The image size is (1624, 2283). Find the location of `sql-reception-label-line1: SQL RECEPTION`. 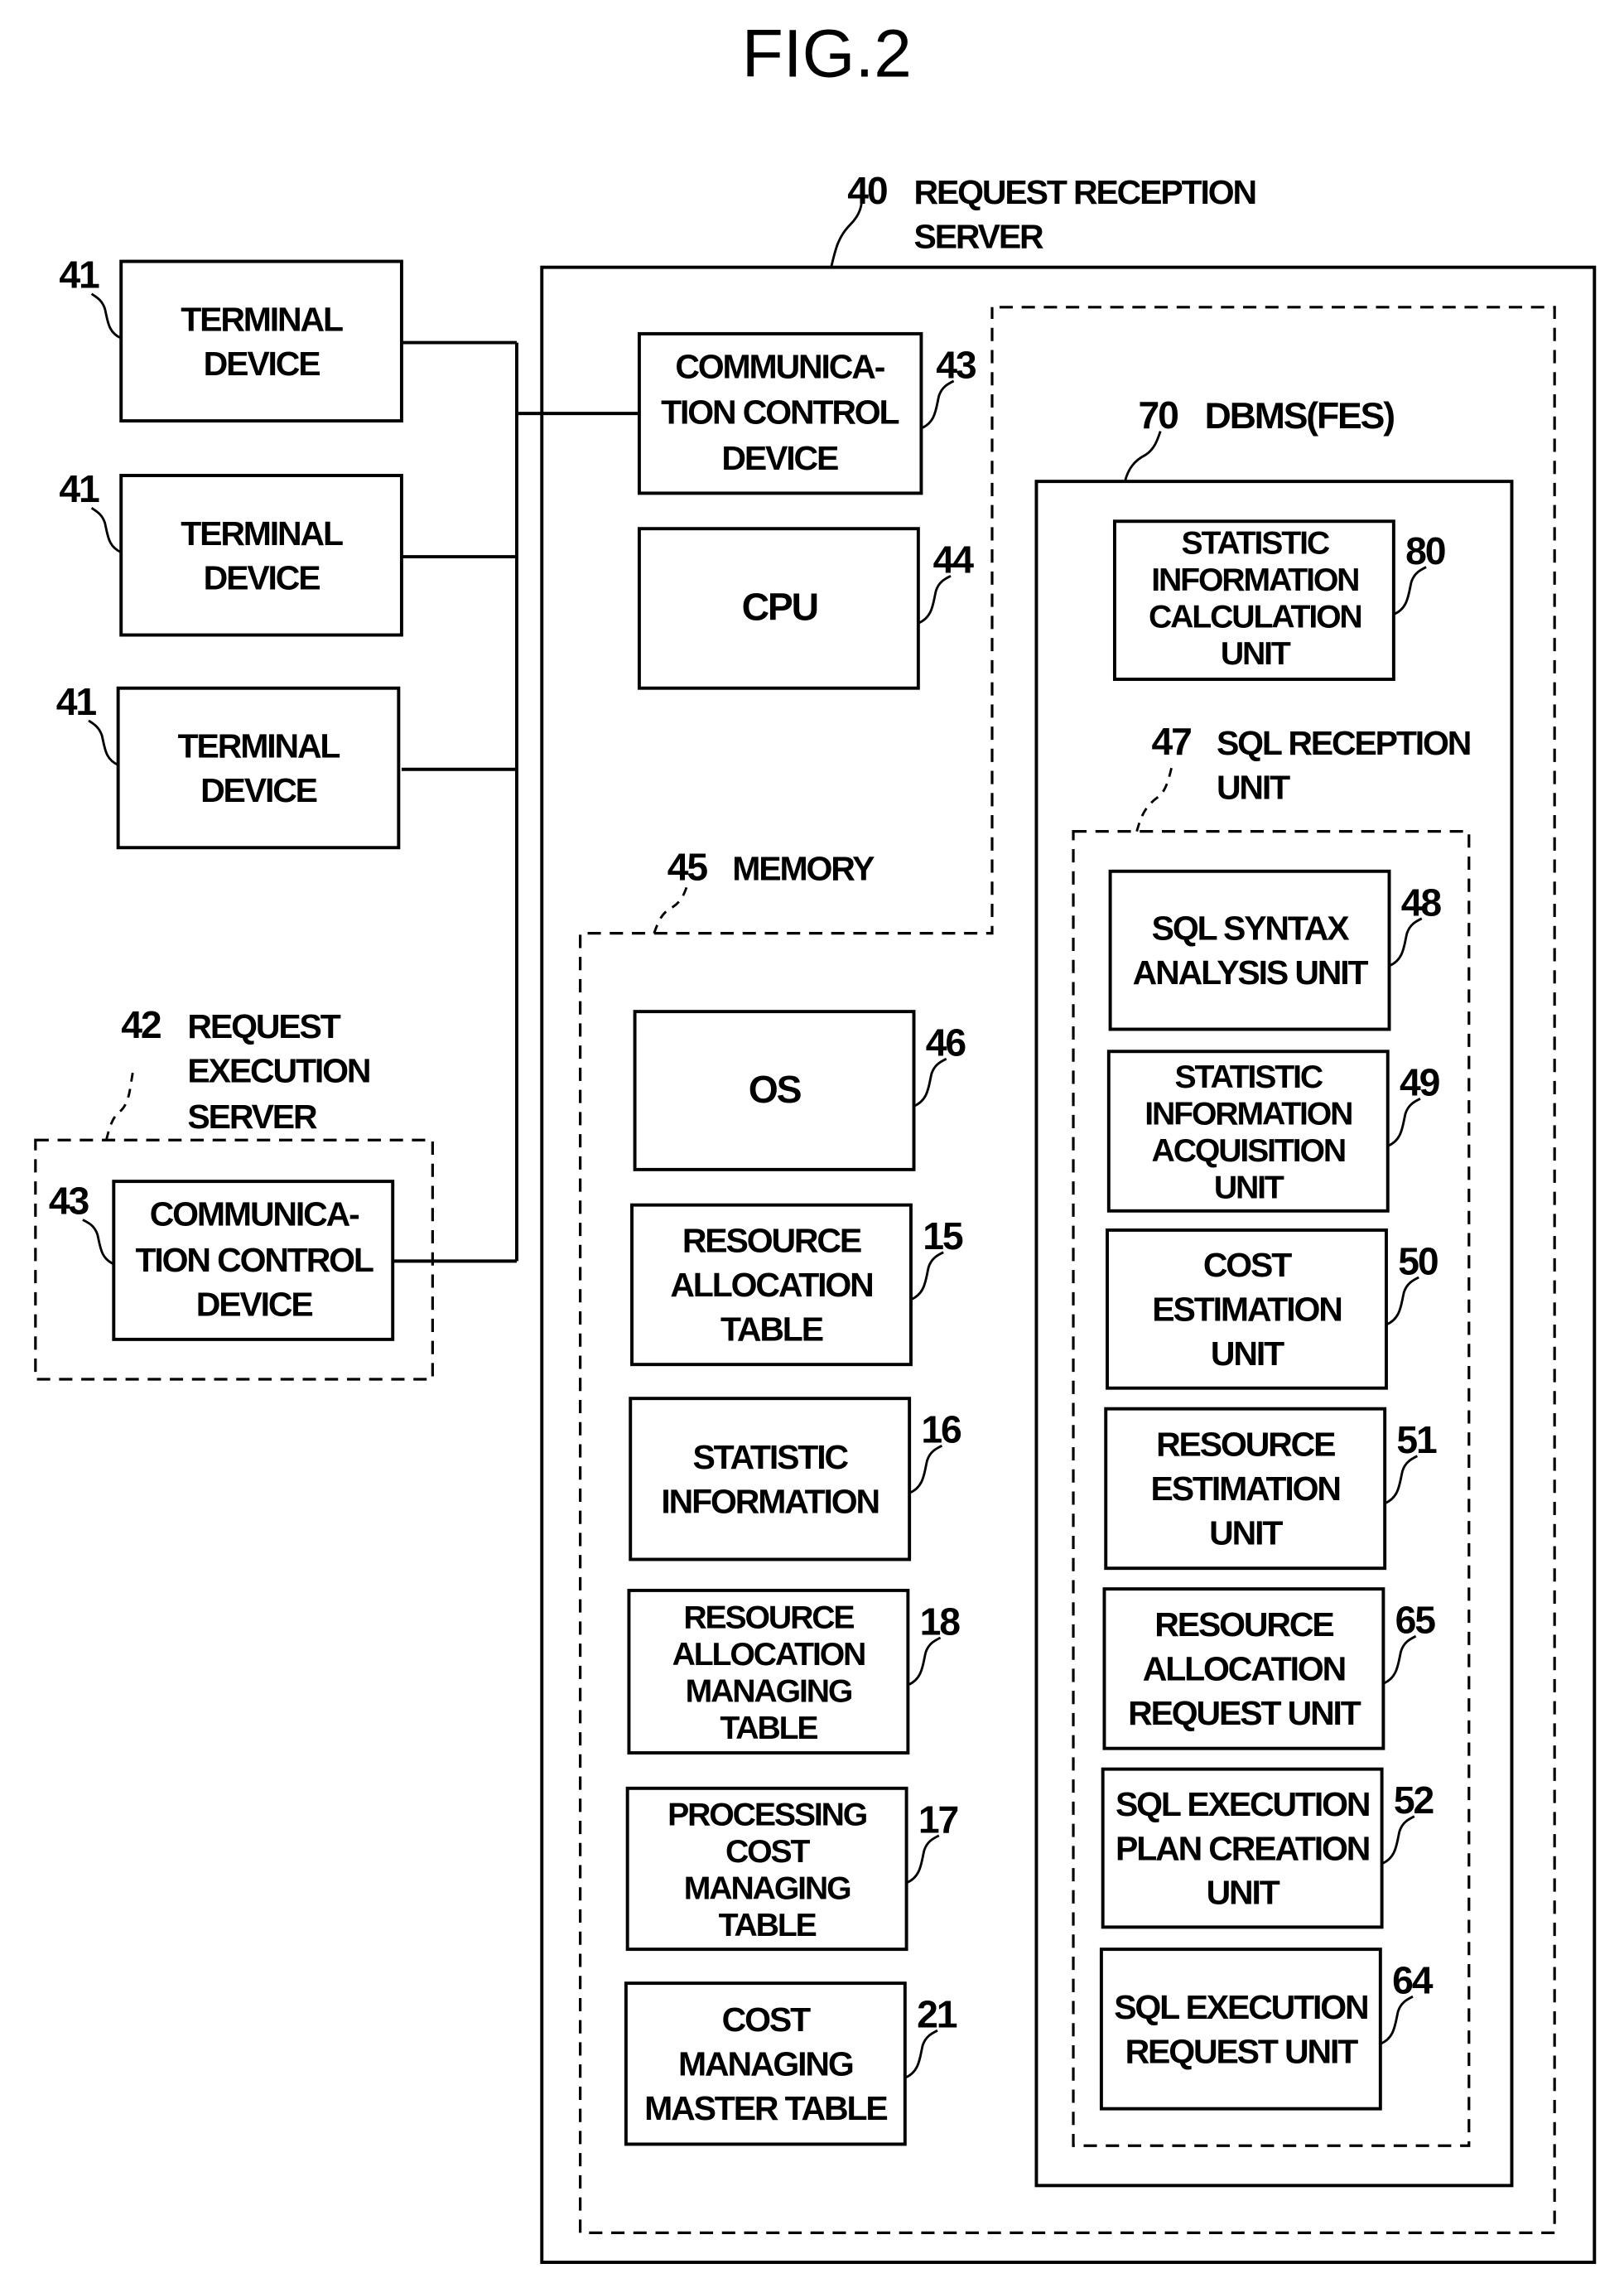

sql-reception-label-line1: SQL RECEPTION is located at coordinates (1343, 743).